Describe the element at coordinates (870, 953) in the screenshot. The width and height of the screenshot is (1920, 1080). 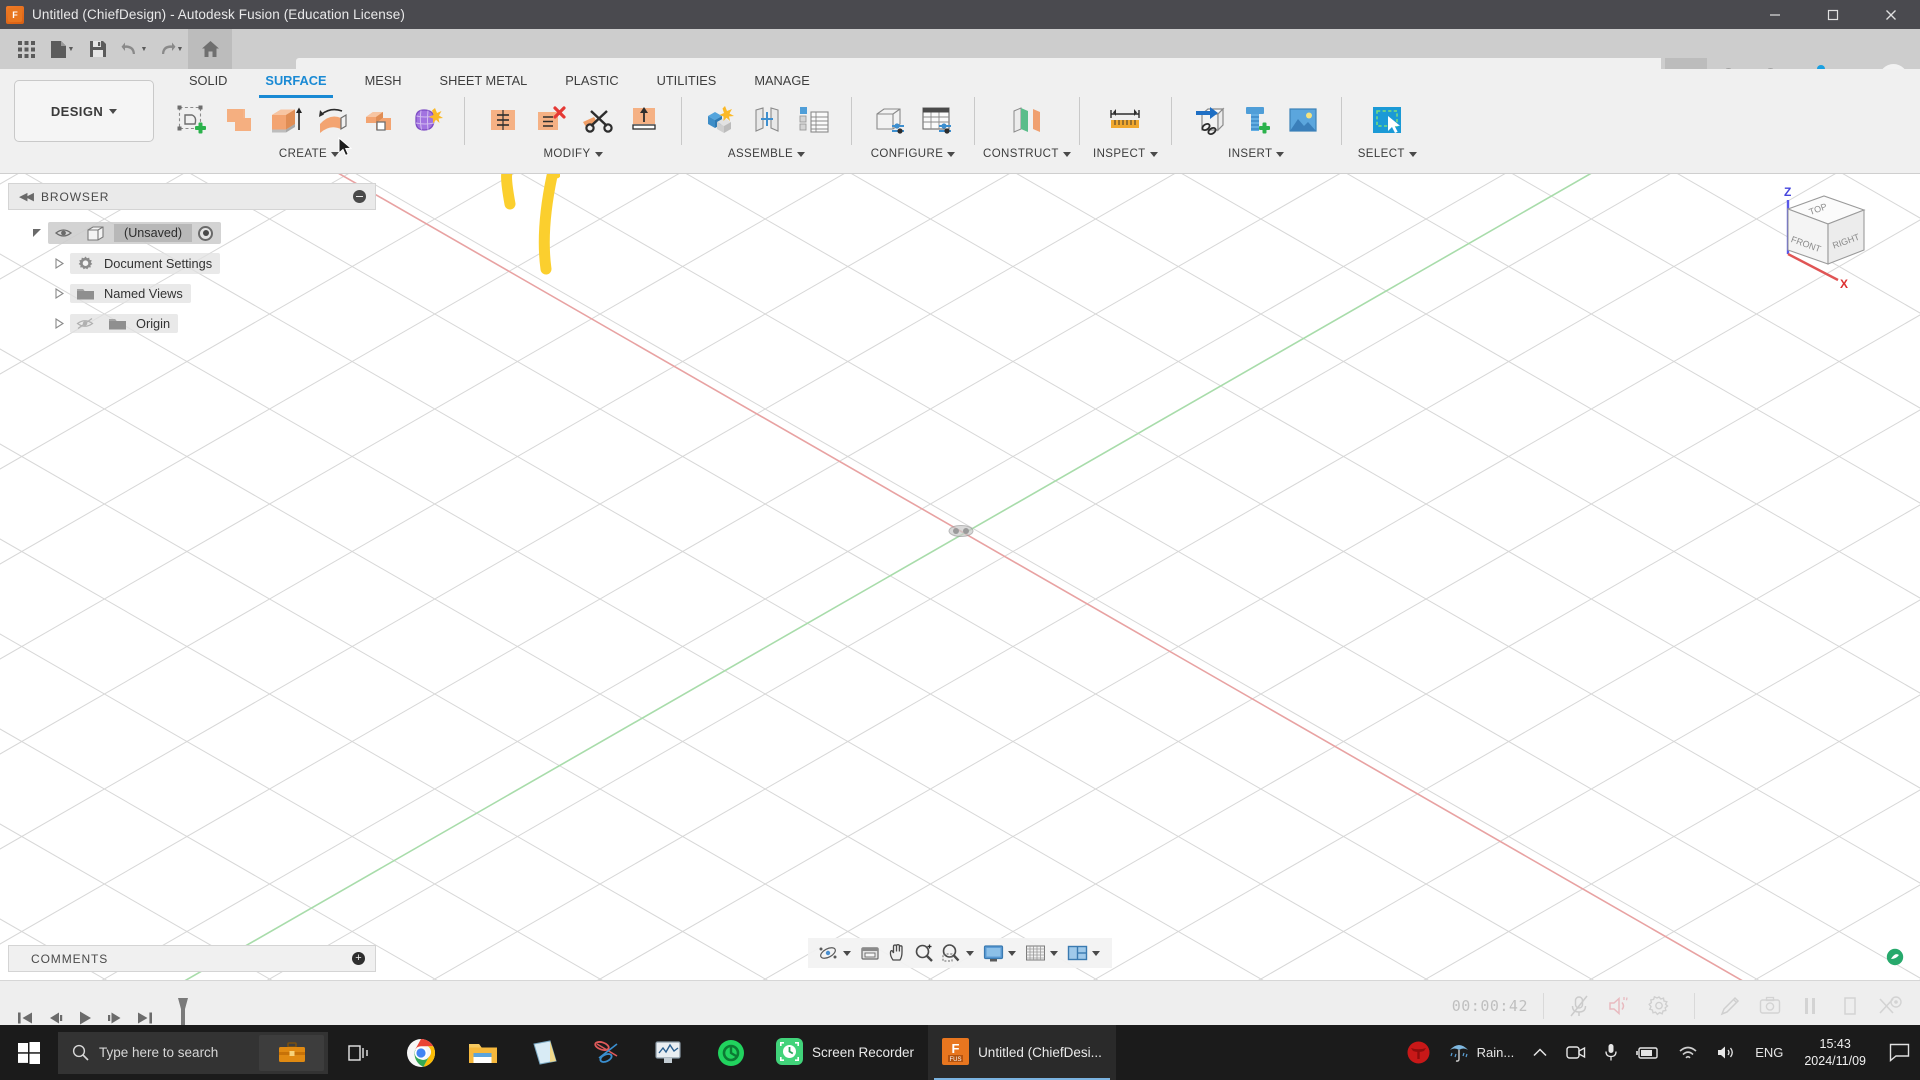
I see `look-at-button` at that location.